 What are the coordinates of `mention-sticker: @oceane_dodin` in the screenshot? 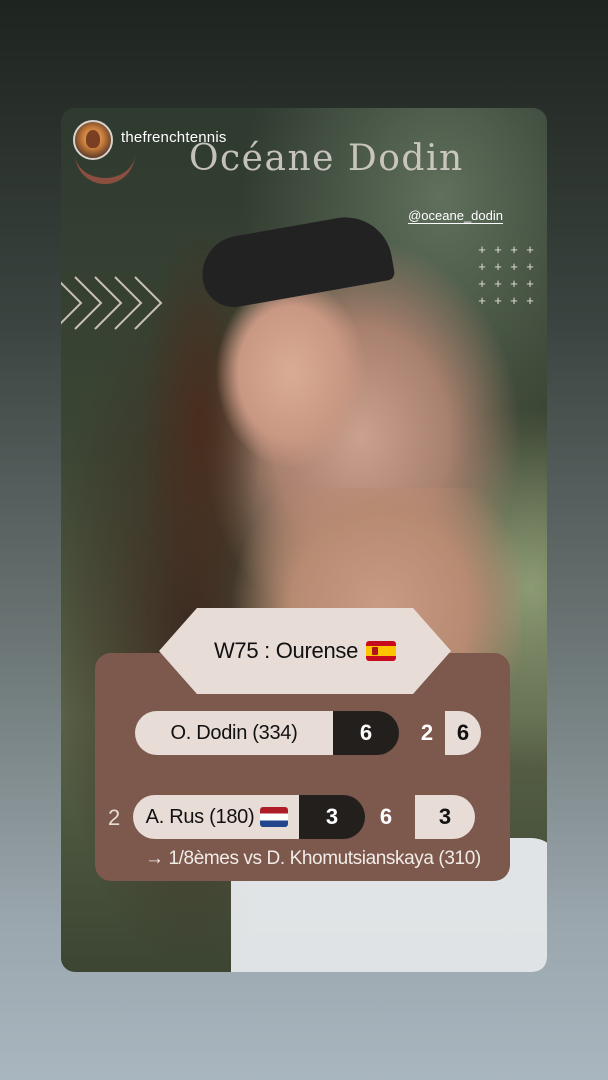 It's located at (455, 215).